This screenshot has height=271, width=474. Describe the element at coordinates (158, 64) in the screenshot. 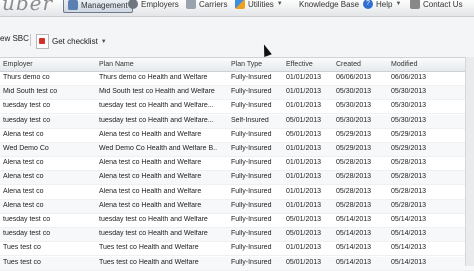

I see `column-header-plan-name: Plan Name` at that location.